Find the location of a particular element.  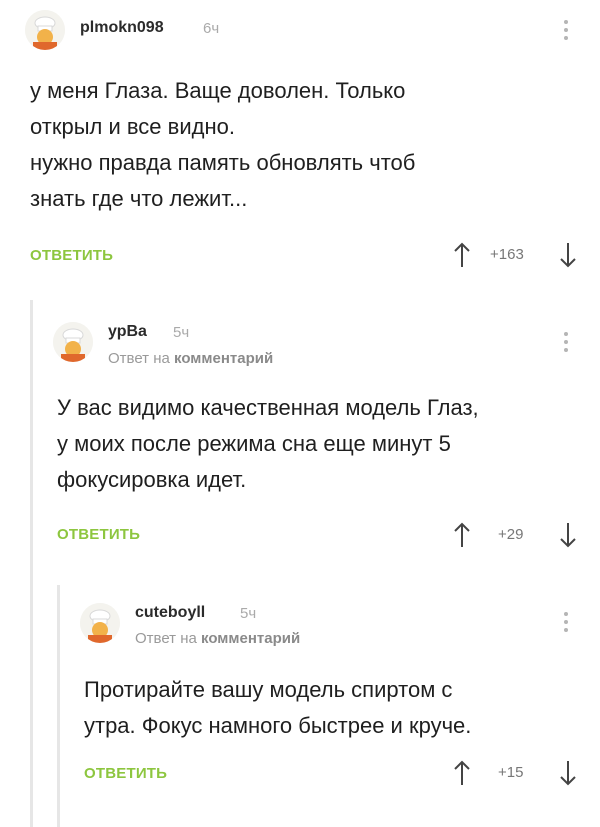

default-avatar-chef-icon is located at coordinates (100, 623).